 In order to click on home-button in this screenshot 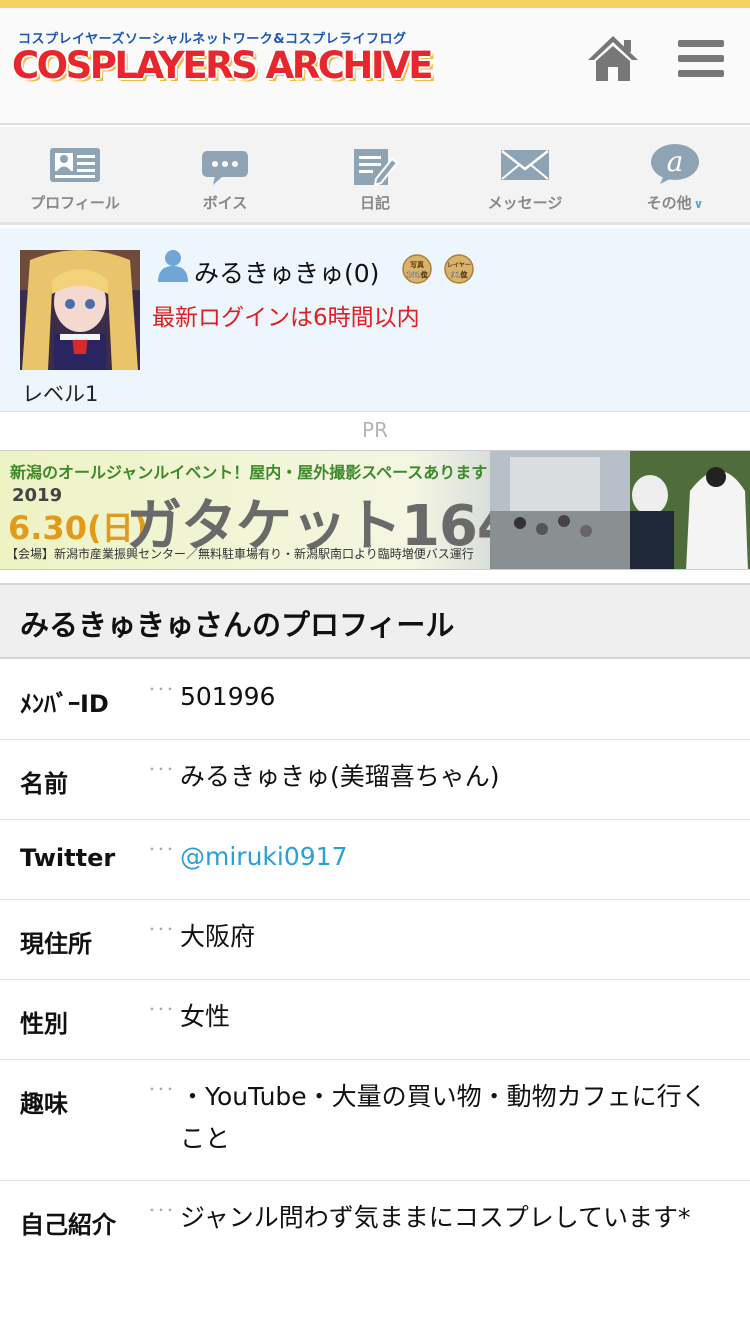, I will do `click(613, 59)`.